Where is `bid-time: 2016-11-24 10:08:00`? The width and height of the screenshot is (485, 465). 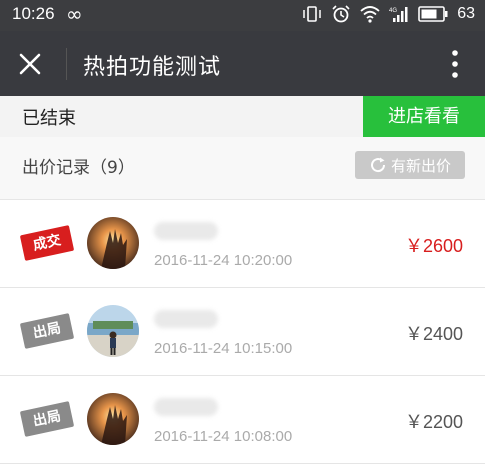 bid-time: 2016-11-24 10:08:00 is located at coordinates (223, 436).